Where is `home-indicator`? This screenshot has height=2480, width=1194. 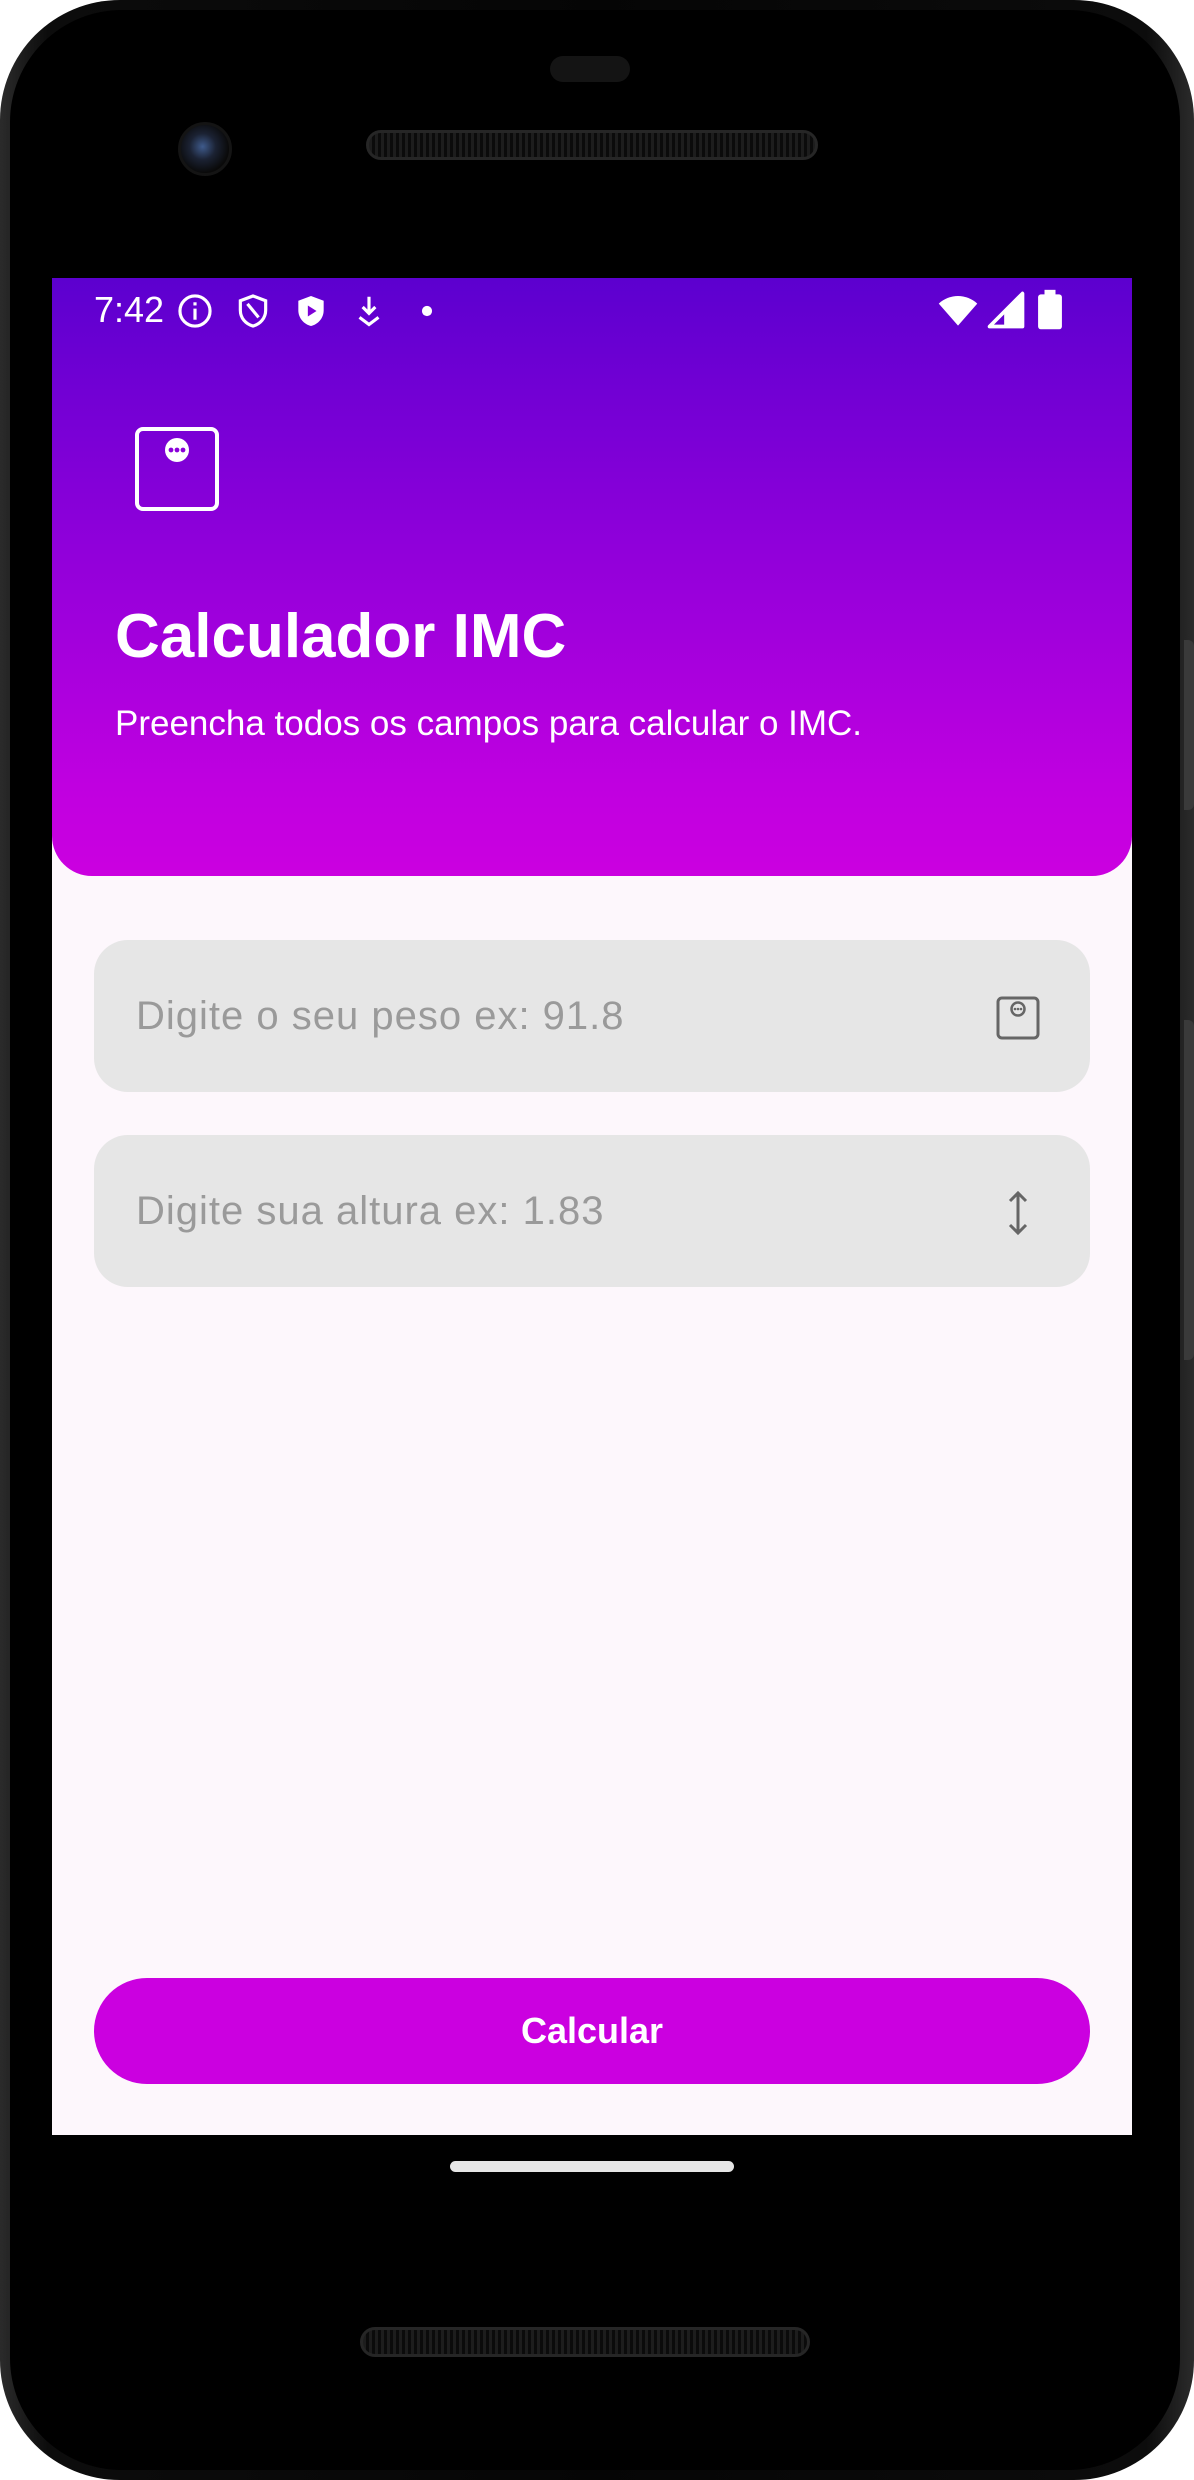
home-indicator is located at coordinates (592, 2166).